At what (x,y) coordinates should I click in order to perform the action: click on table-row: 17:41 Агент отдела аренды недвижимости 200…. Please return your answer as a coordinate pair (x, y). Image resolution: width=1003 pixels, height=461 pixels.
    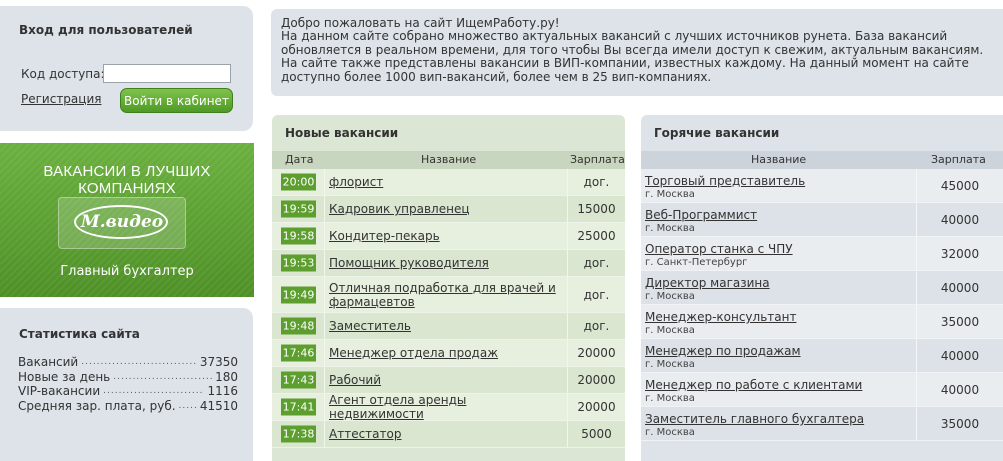
    Looking at the image, I should click on (448, 407).